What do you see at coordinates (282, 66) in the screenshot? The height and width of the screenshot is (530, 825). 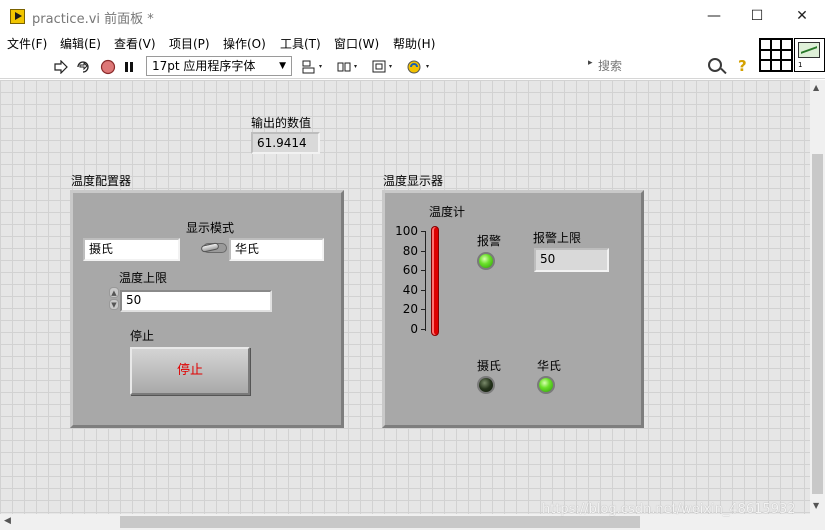 I see `chevron-down-icon: ▼` at bounding box center [282, 66].